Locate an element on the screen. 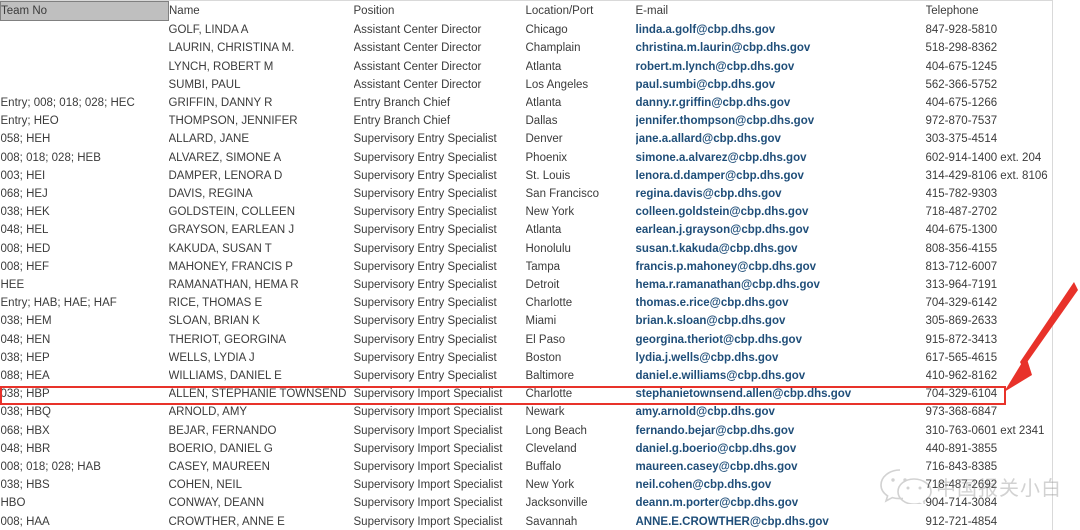 Image resolution: width=1080 pixels, height=530 pixels. cell-tel: 912-721-4854 is located at coordinates (961, 521).